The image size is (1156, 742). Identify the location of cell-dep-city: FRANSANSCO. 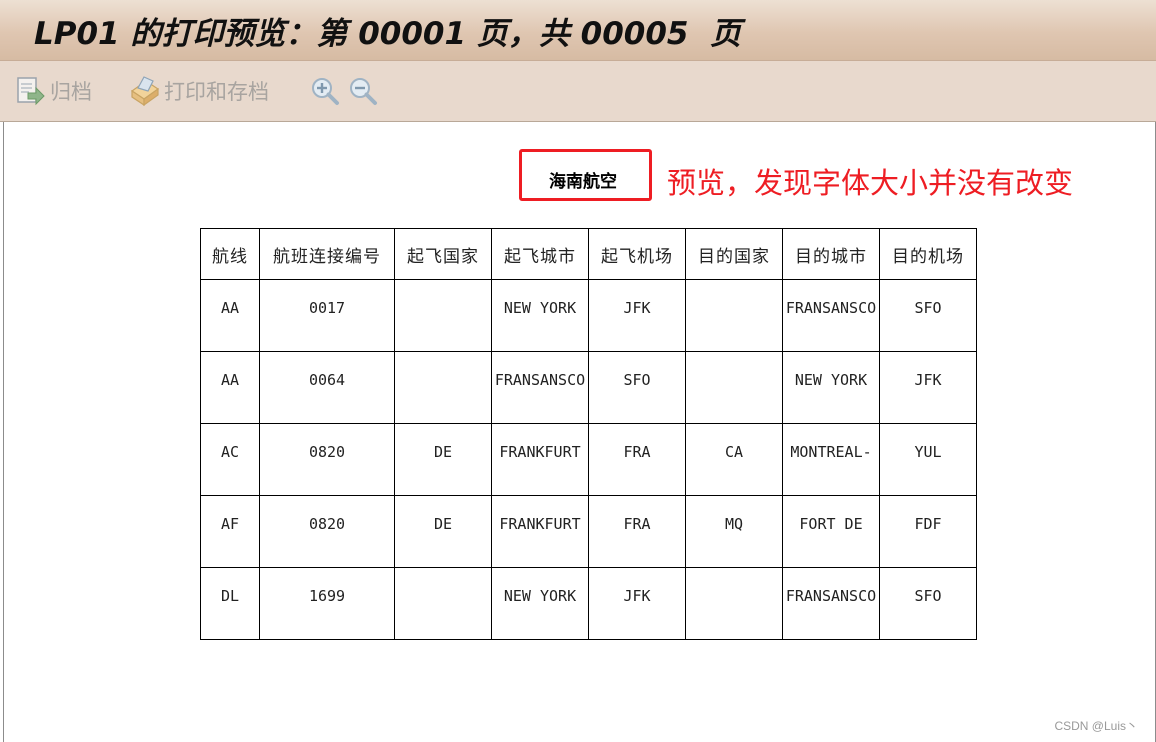
(540, 380).